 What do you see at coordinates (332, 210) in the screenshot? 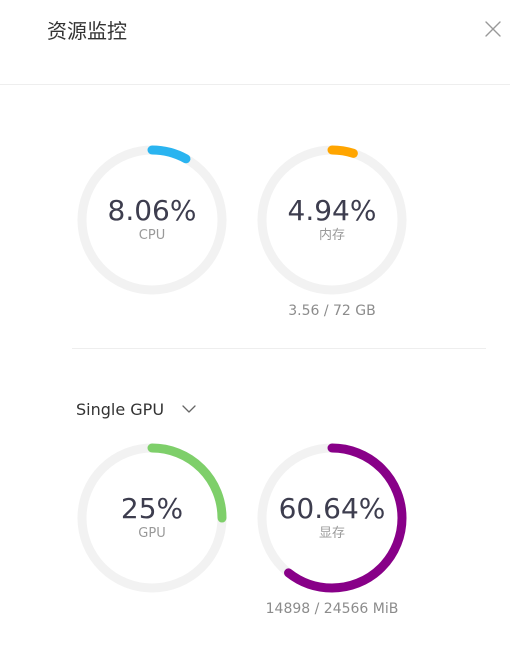
I see `memory-percent: 4.94%` at bounding box center [332, 210].